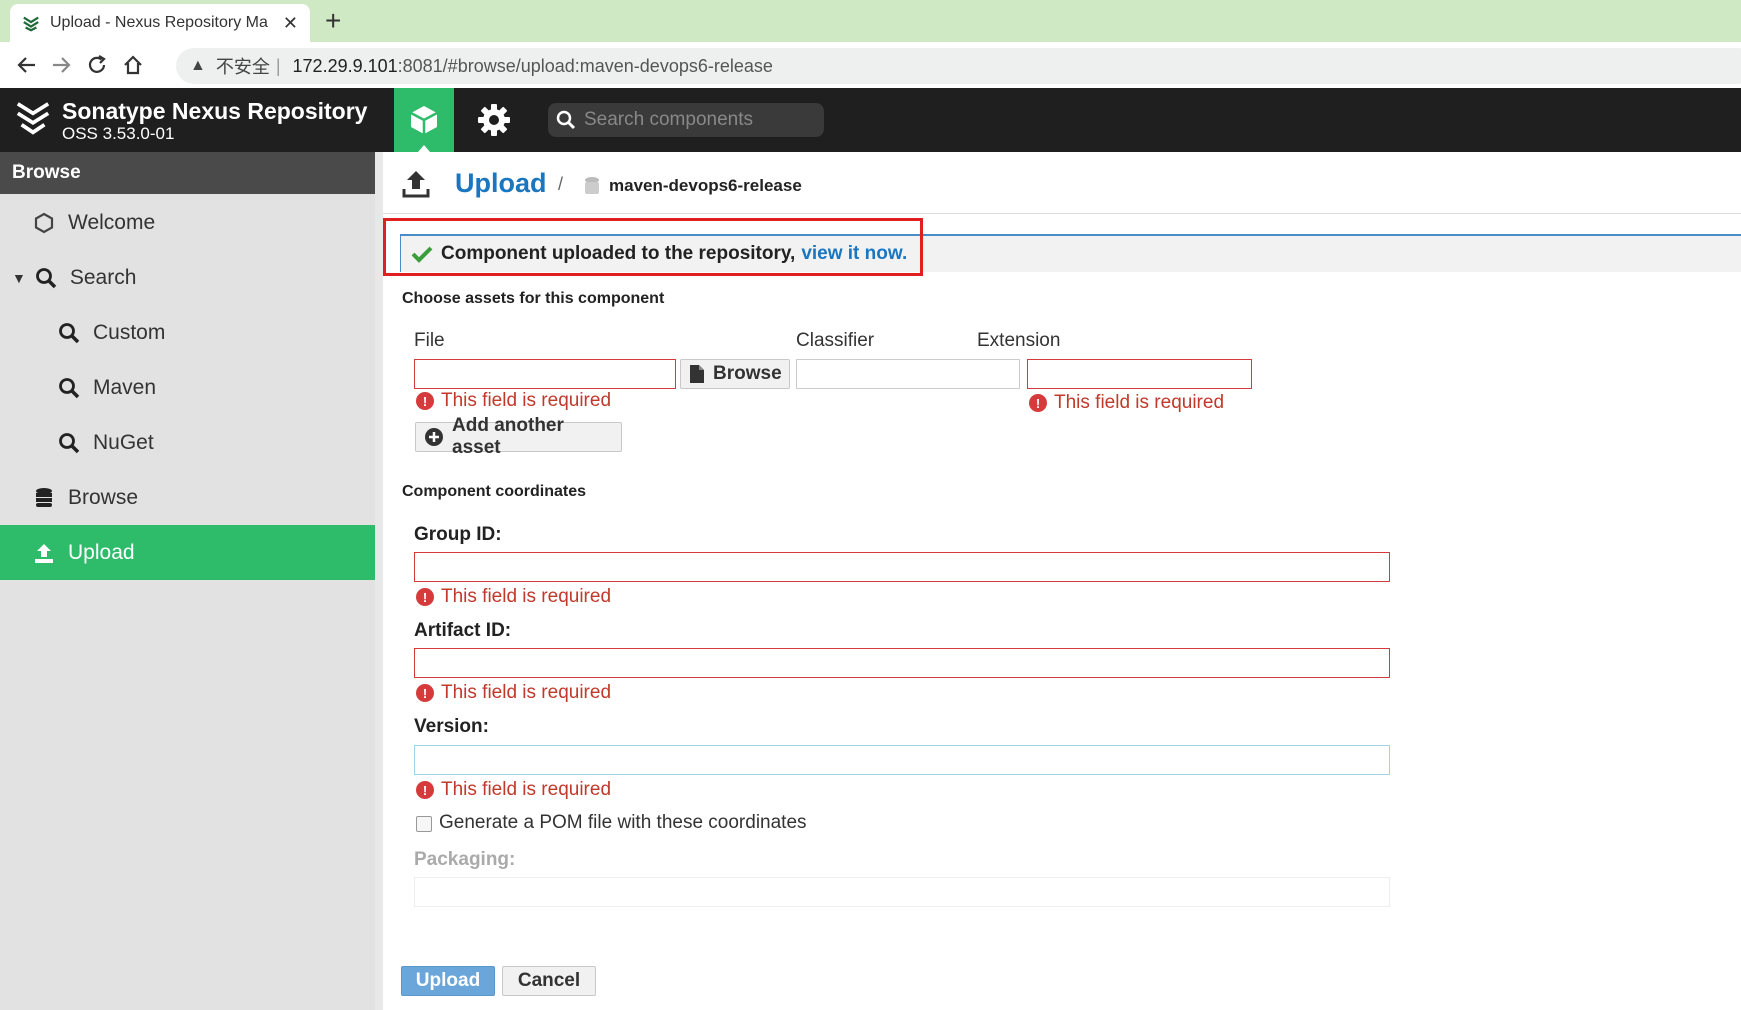 This screenshot has height=1010, width=1741. I want to click on sidebar-item-label: Upload, so click(101, 552).